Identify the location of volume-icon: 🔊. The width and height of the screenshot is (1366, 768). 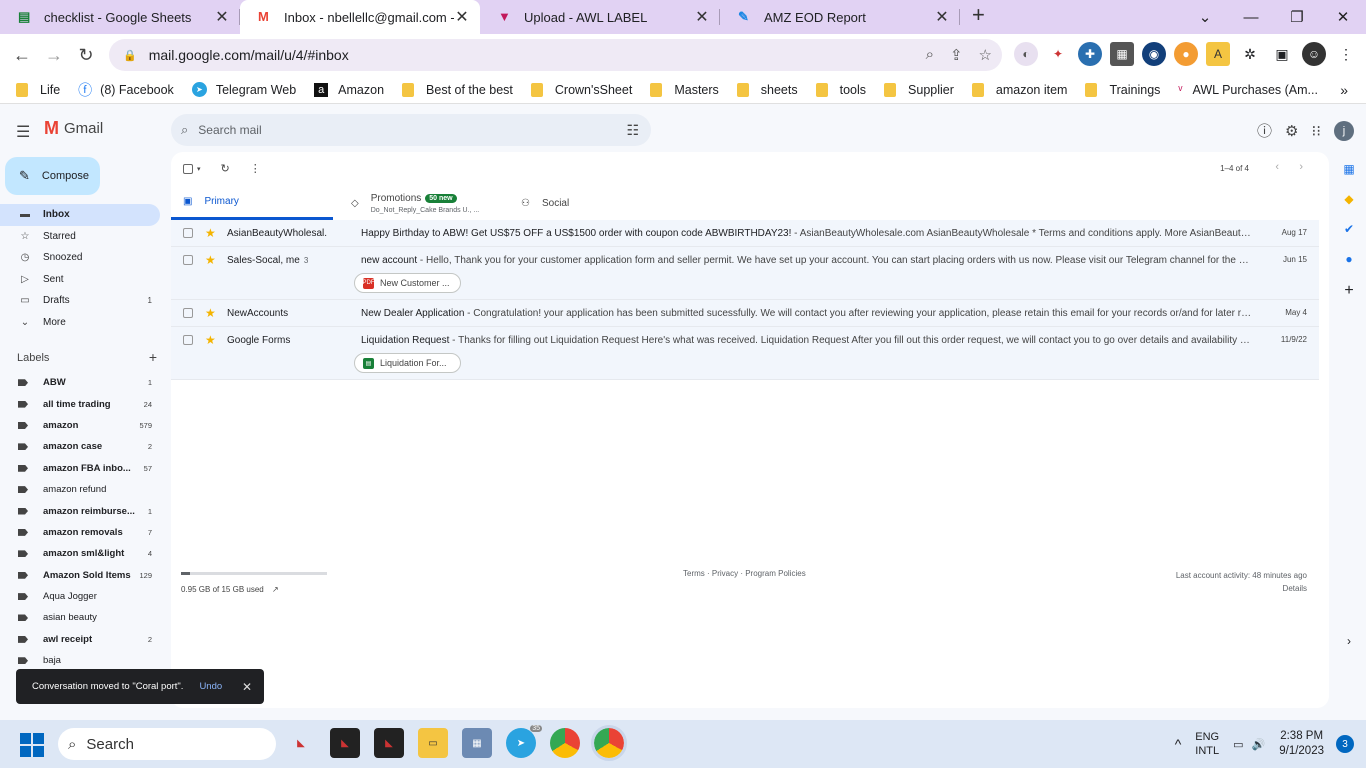
(1259, 744).